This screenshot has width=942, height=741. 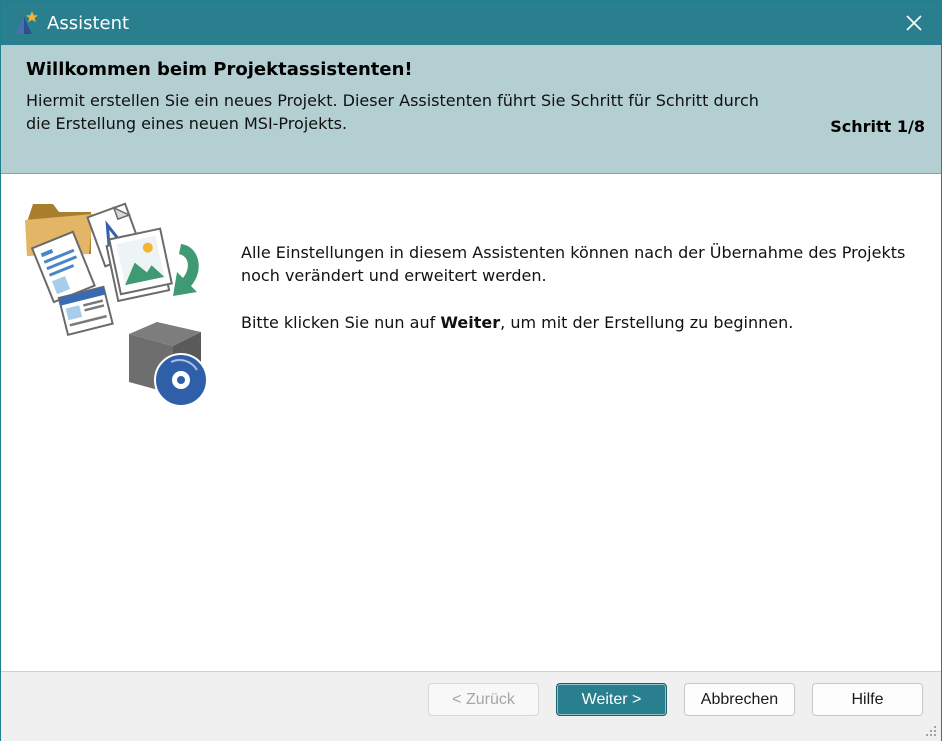 I want to click on project-files-to-package-illustration, so click(x=116, y=304).